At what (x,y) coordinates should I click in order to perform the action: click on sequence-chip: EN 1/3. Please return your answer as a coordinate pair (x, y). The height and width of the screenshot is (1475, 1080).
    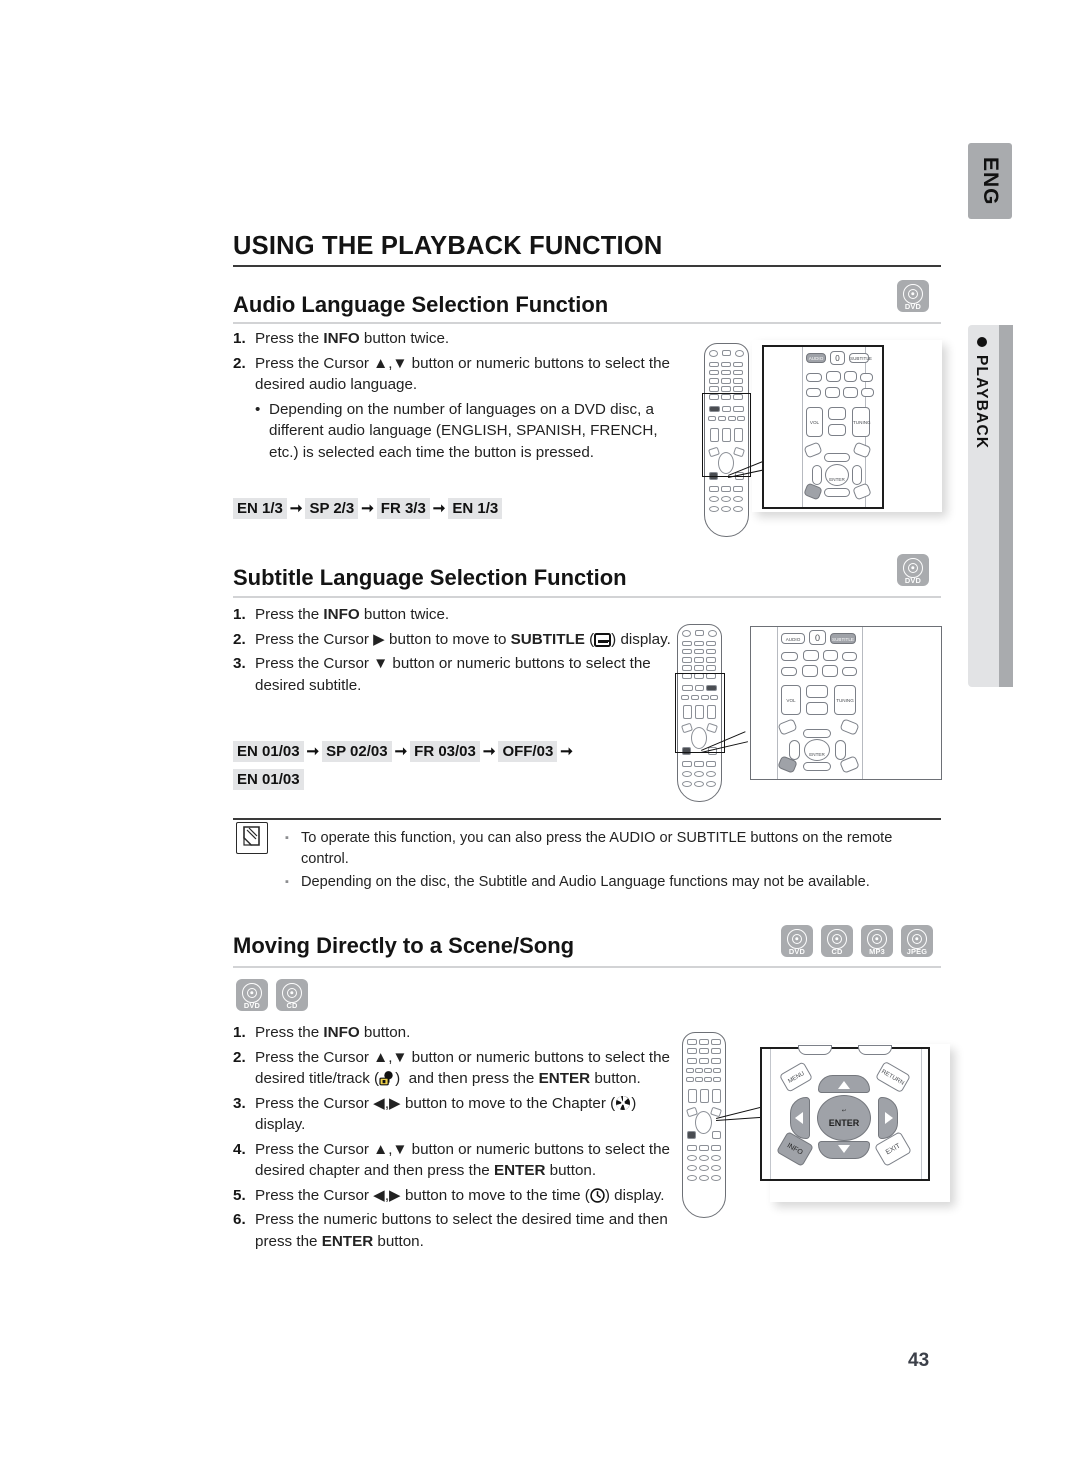
    Looking at the image, I should click on (475, 508).